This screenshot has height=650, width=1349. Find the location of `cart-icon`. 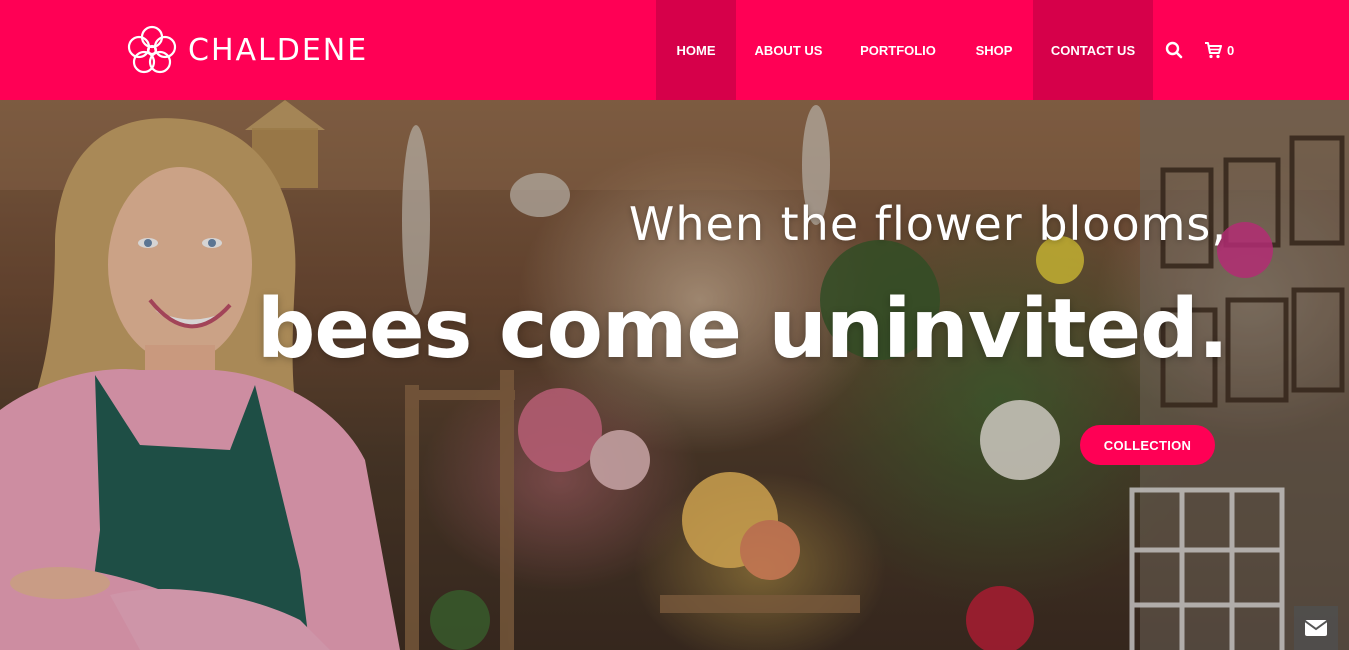

cart-icon is located at coordinates (1213, 50).